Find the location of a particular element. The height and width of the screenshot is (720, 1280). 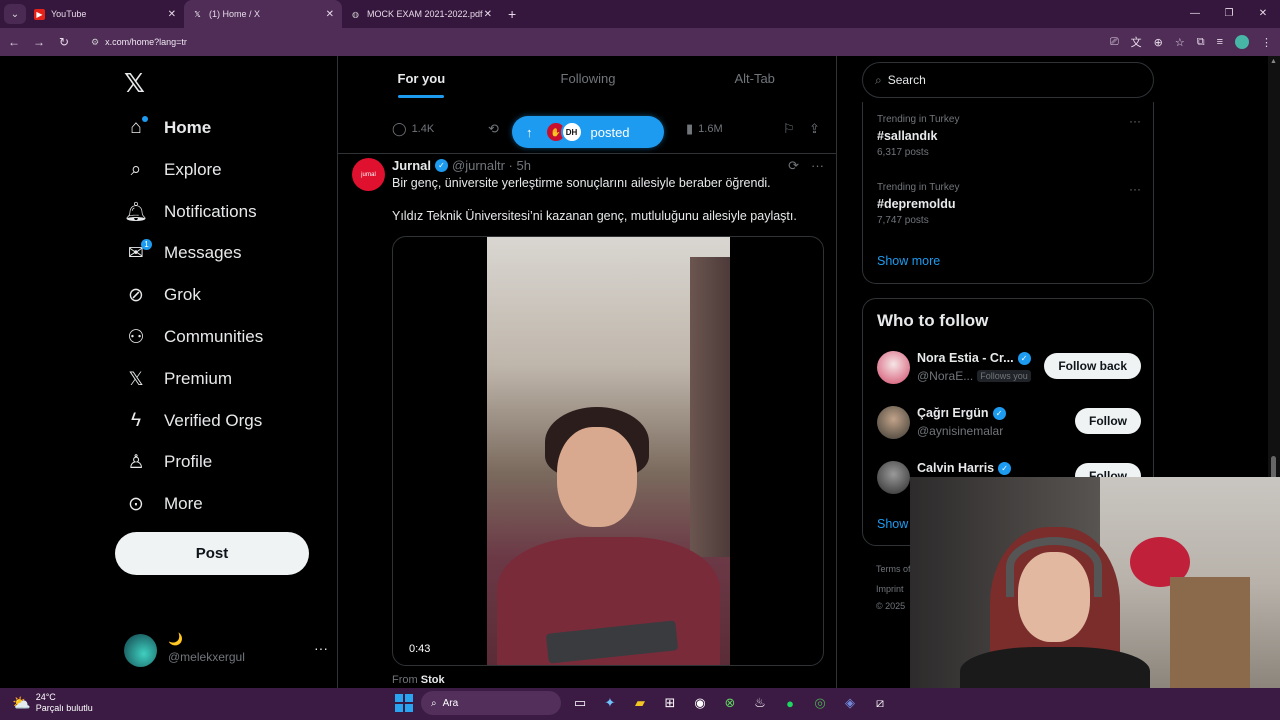

restore-icon: ❐ is located at coordinates (1229, 14).